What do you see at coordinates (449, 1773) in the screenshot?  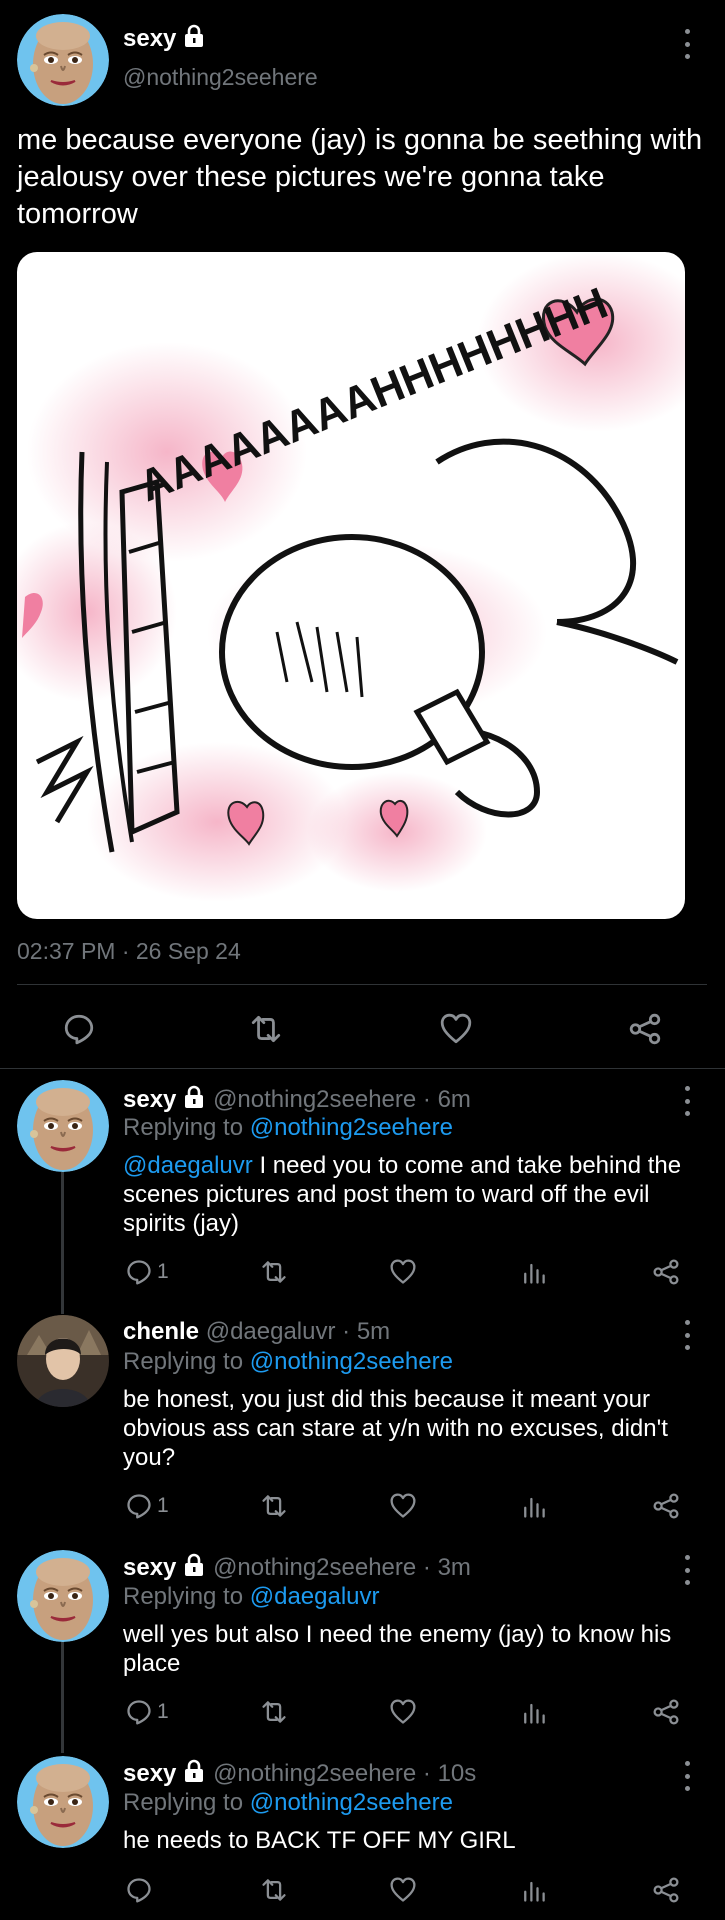 I see `reply-time: · 10s` at bounding box center [449, 1773].